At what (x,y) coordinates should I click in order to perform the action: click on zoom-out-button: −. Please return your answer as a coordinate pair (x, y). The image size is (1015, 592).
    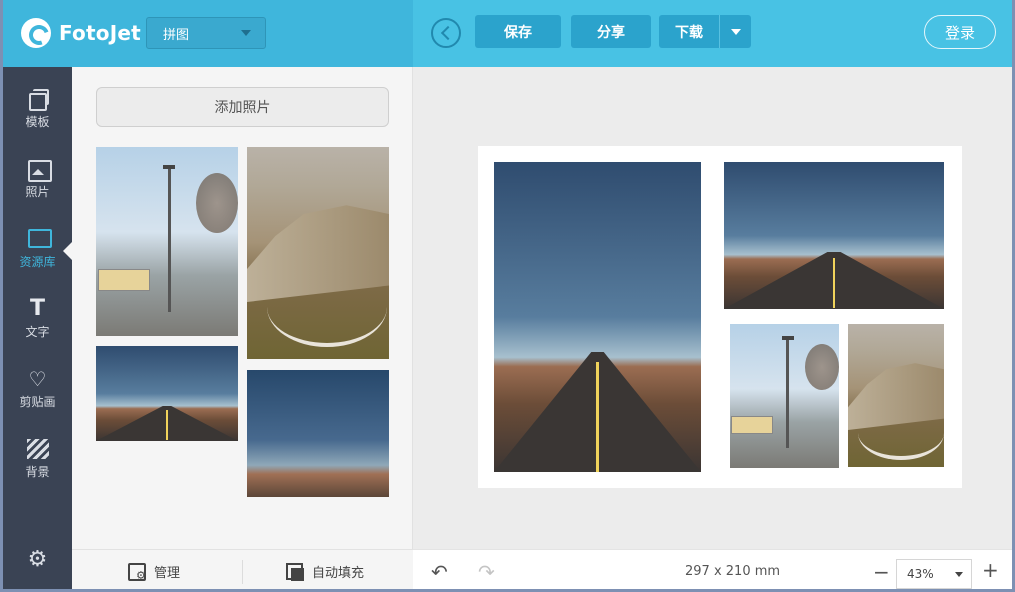
    Looking at the image, I should click on (881, 572).